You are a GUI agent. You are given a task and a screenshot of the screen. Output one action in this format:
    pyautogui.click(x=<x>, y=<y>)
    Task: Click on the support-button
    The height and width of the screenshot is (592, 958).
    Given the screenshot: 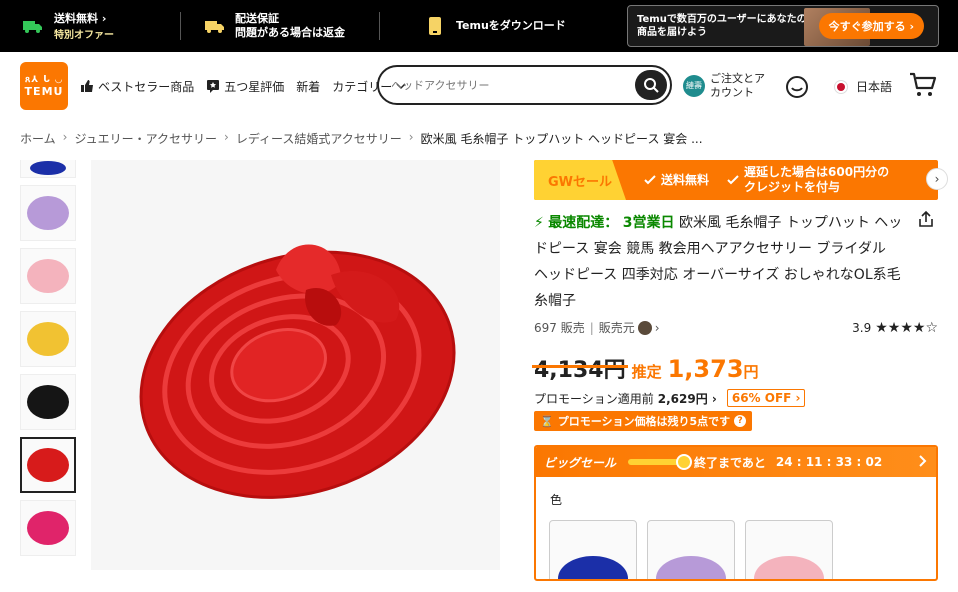 What is the action you would take?
    pyautogui.click(x=797, y=89)
    